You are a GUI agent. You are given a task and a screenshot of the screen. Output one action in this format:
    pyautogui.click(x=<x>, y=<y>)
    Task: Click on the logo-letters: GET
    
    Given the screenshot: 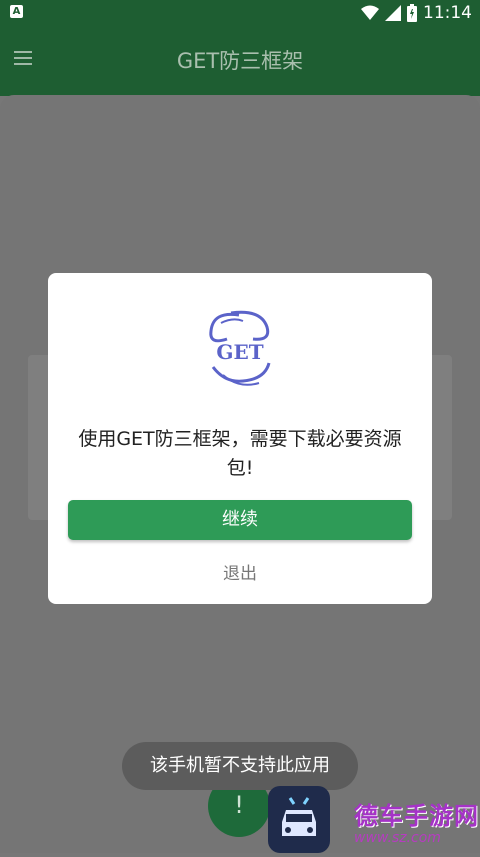 What is the action you would take?
    pyautogui.click(x=239, y=352)
    